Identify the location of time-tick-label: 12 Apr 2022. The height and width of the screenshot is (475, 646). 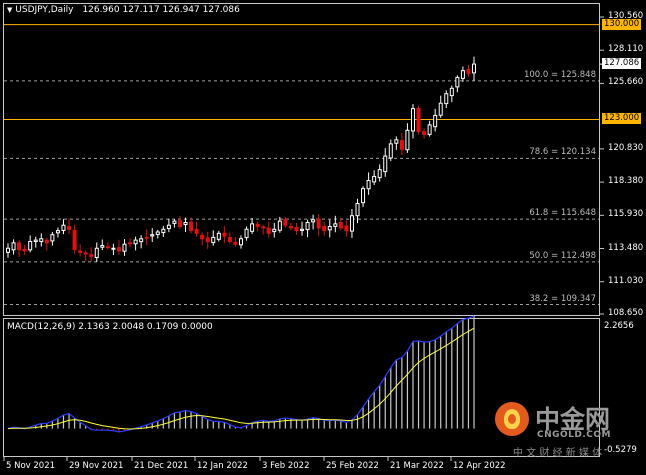
(479, 466).